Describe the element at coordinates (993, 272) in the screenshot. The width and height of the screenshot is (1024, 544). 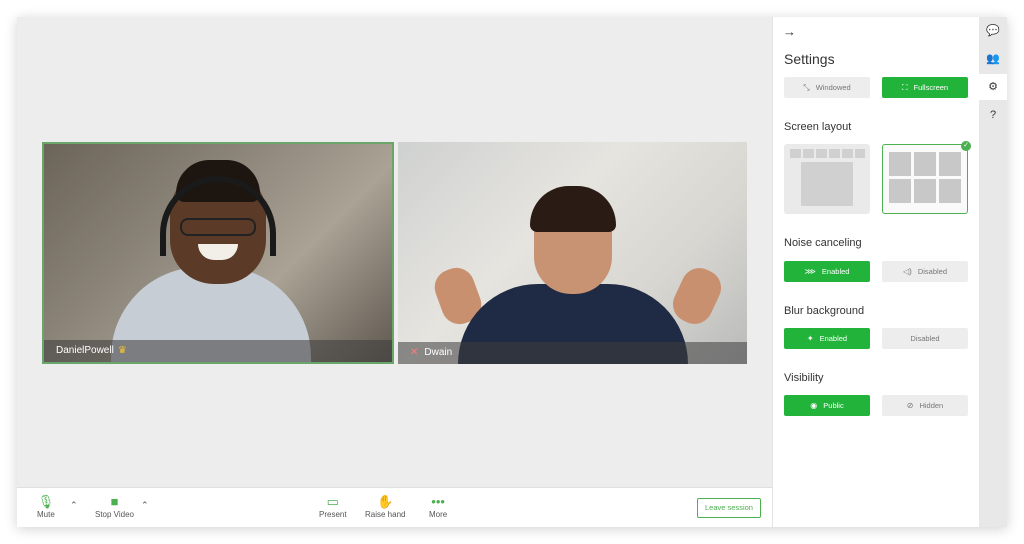
I see `side-rail: 💬 👥 ⚙ ?` at that location.